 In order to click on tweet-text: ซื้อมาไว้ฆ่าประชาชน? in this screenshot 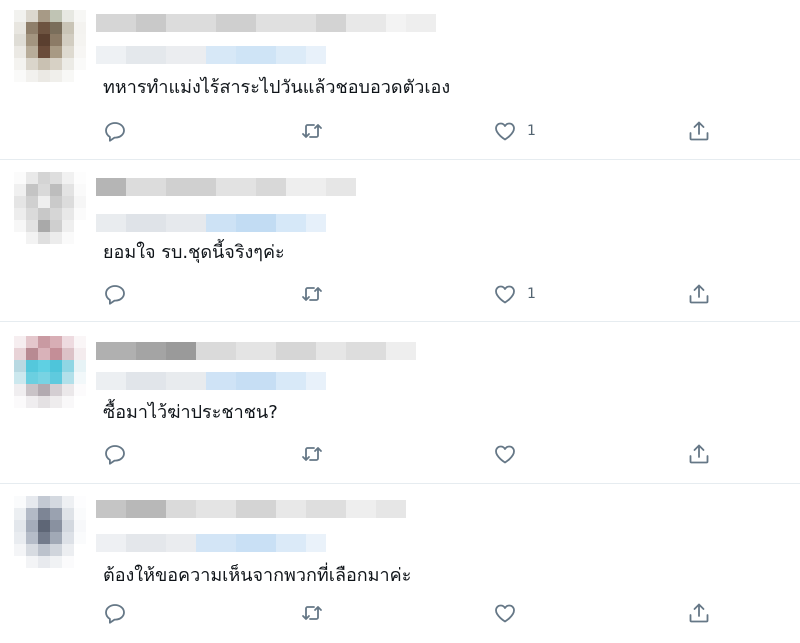, I will do `click(190, 412)`.